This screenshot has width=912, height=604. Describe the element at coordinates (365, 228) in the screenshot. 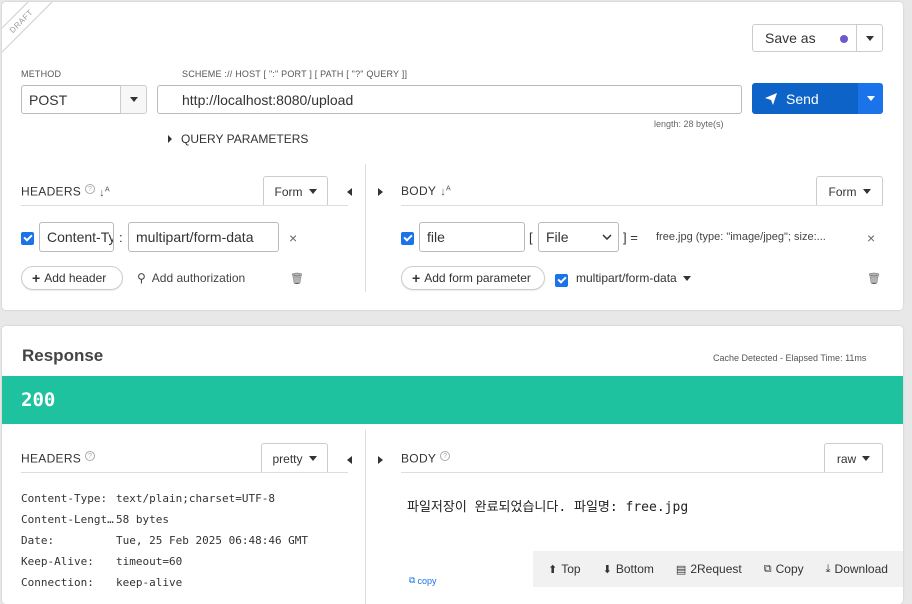

I see `panel-splitter` at that location.